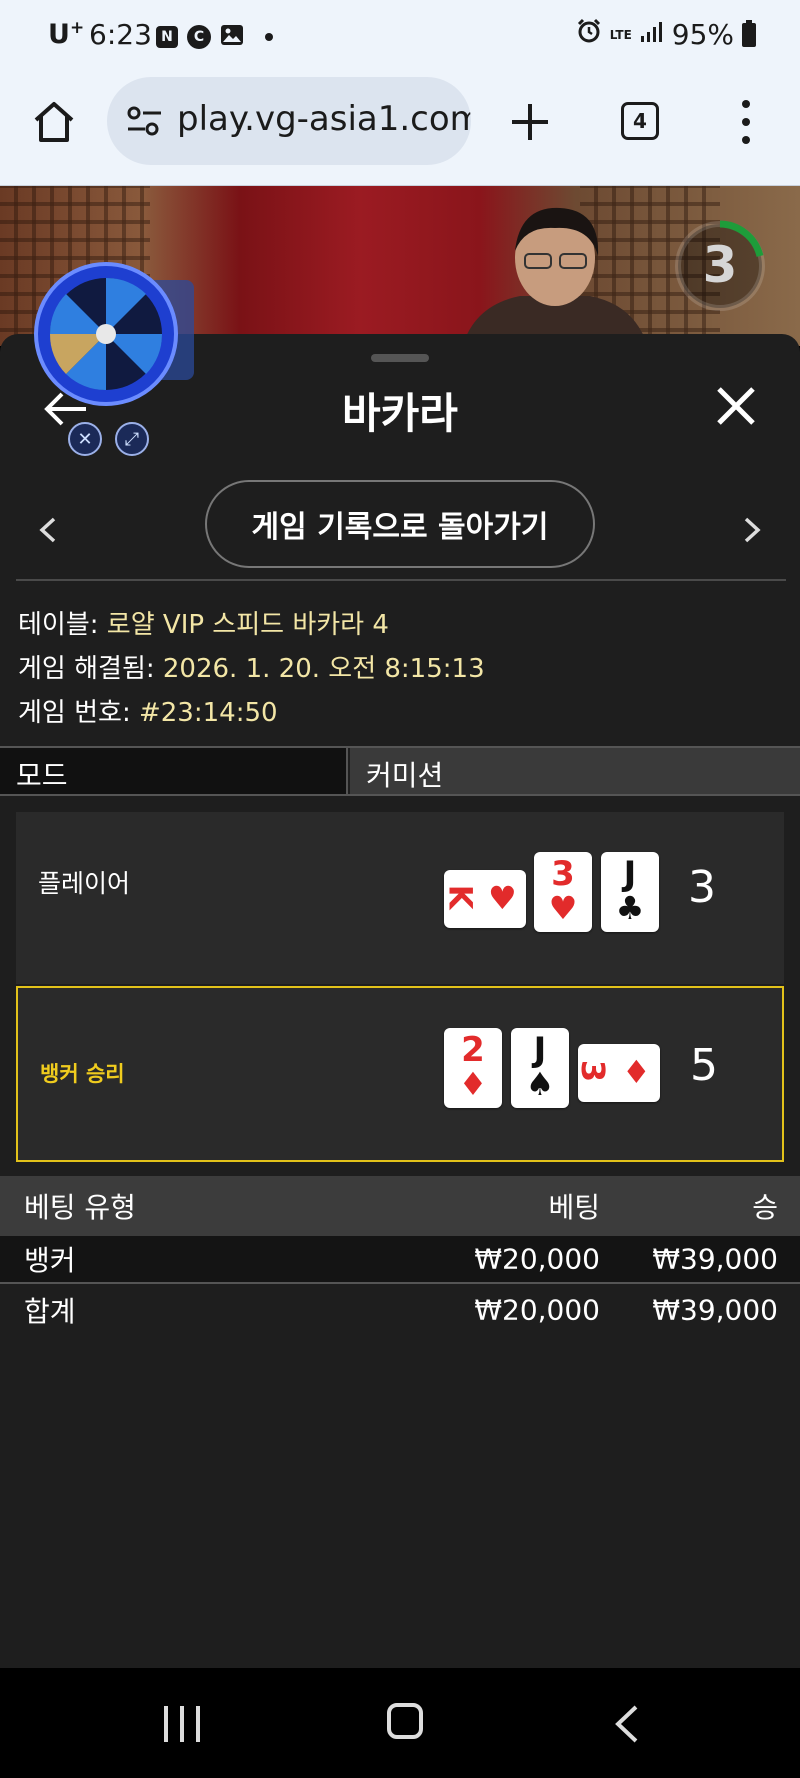 This screenshot has height=1778, width=800. What do you see at coordinates (66, 34) in the screenshot?
I see `carrier-label: U+` at bounding box center [66, 34].